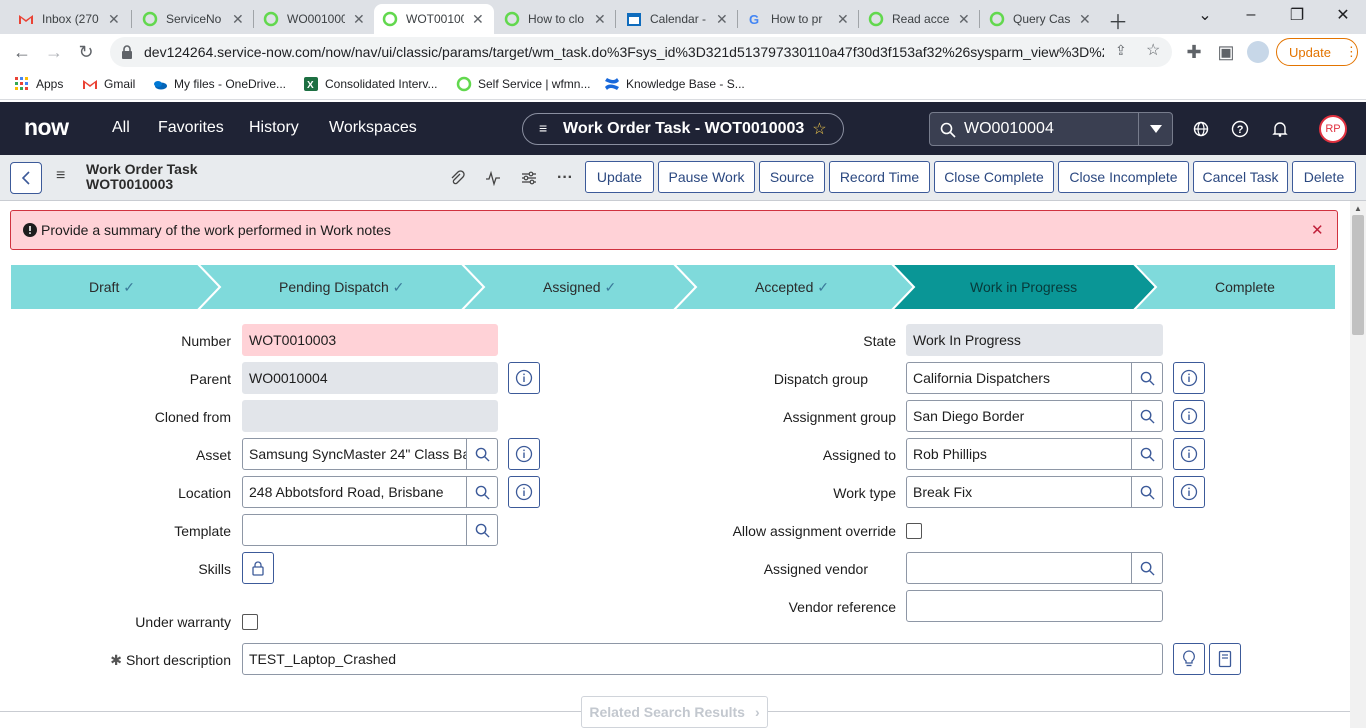 This screenshot has width=1366, height=728. I want to click on cancel-task-button: Cancel Task, so click(1240, 177).